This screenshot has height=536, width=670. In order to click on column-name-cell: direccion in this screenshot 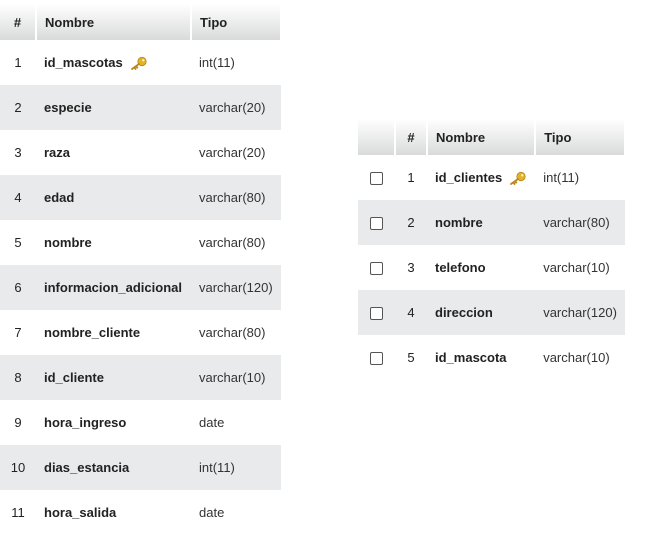, I will do `click(481, 312)`.